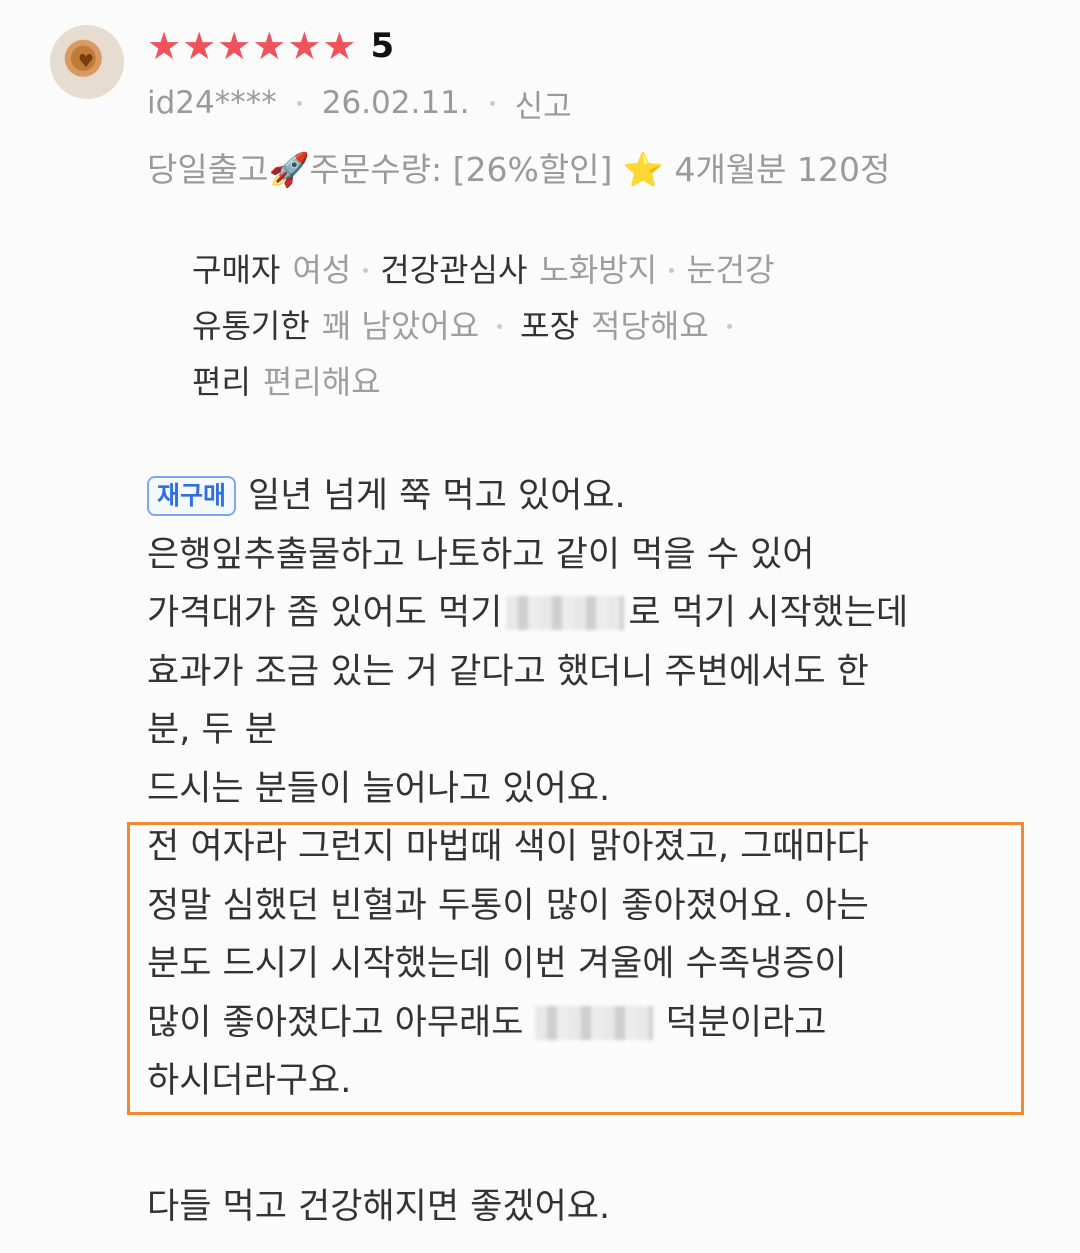 The height and width of the screenshot is (1253, 1080). I want to click on summary-key: 건강관심사, so click(454, 270).